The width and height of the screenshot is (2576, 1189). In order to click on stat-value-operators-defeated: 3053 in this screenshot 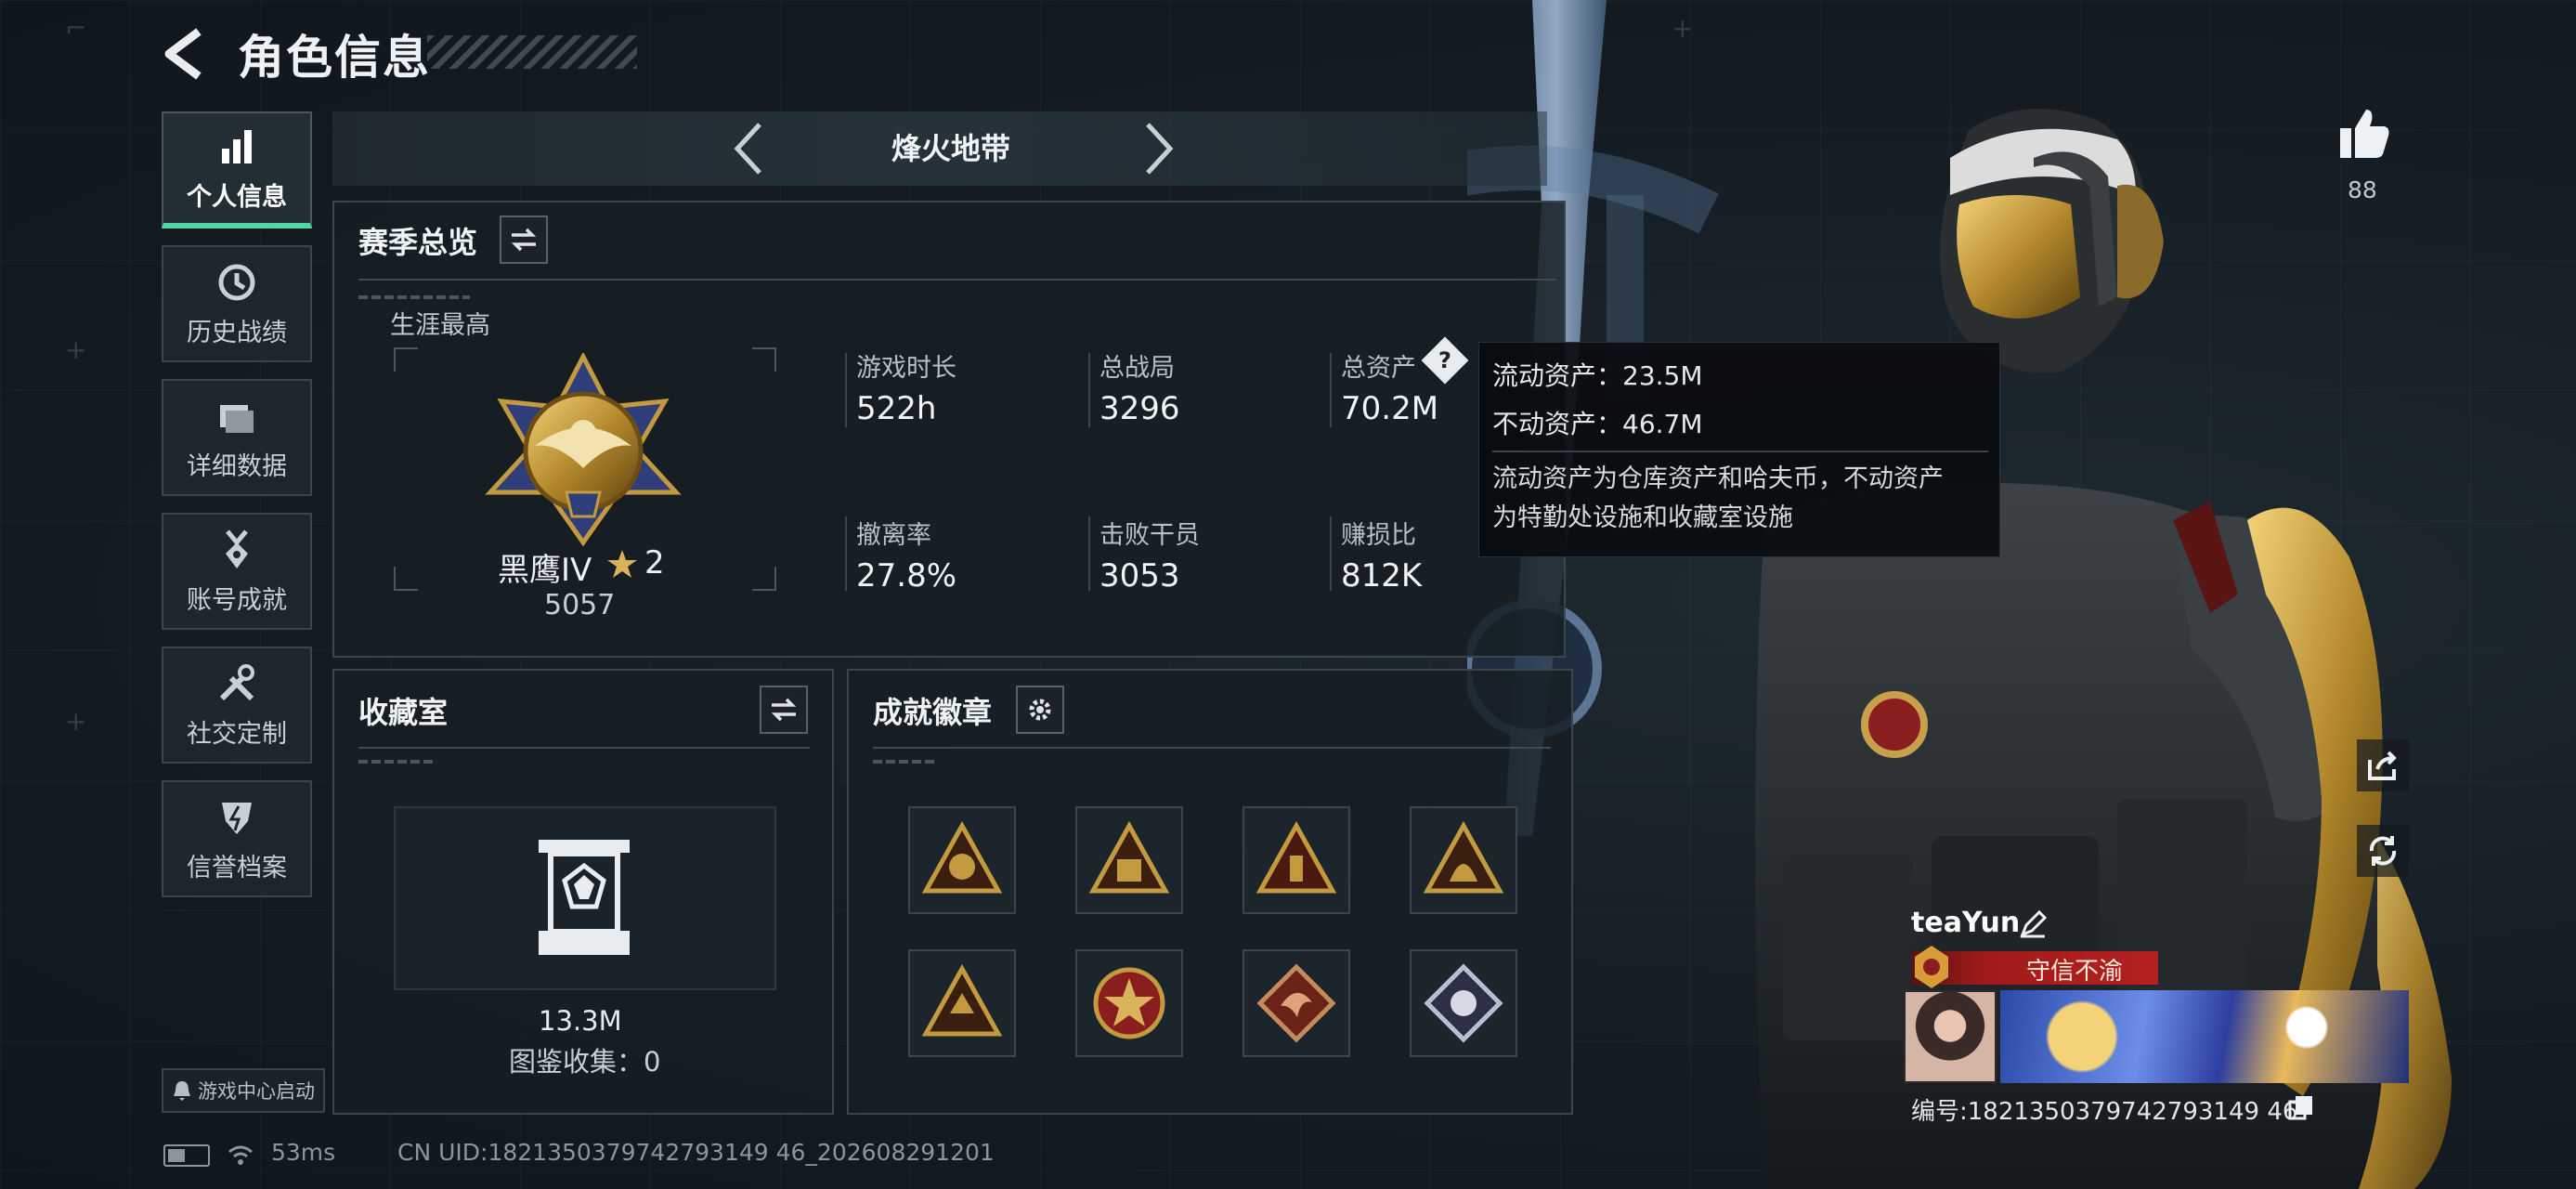, I will do `click(1139, 575)`.